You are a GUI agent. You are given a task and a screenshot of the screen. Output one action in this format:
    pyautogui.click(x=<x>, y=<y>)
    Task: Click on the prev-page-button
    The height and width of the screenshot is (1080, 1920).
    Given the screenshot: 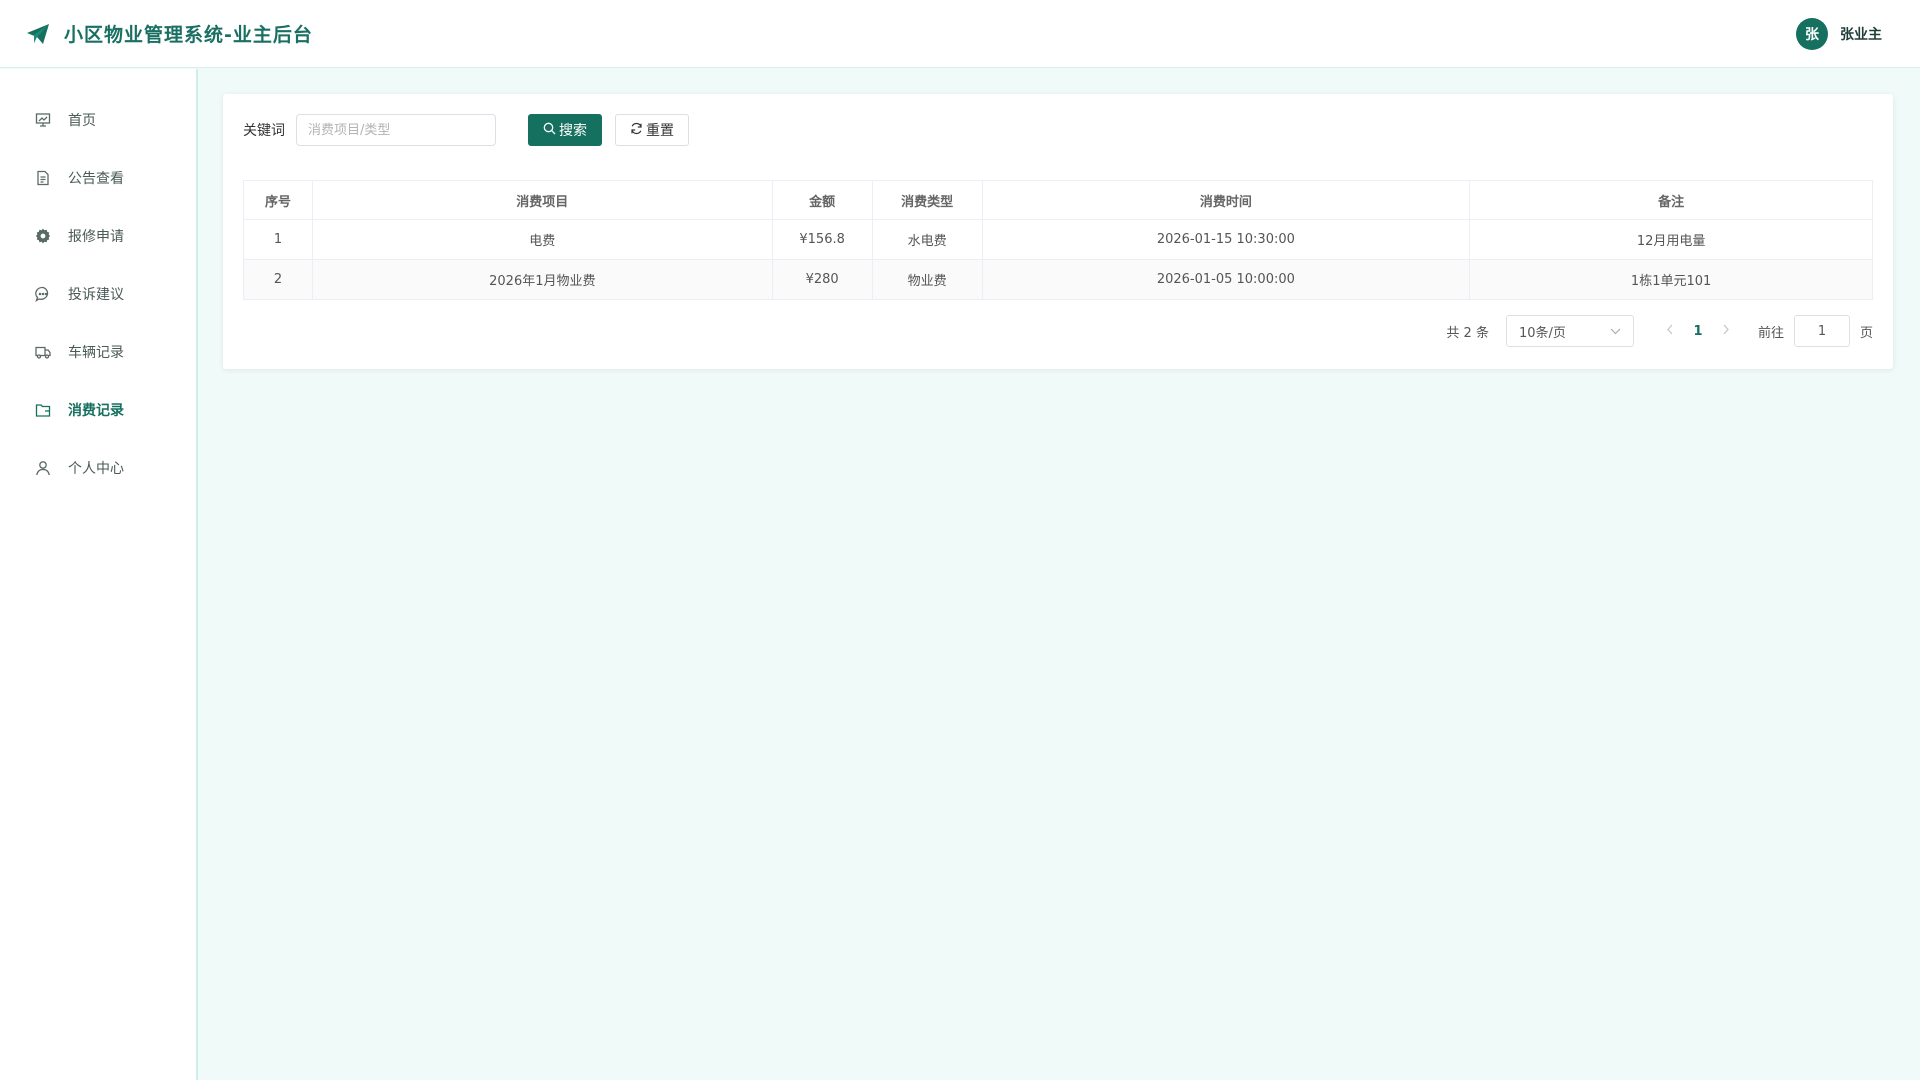 What is the action you would take?
    pyautogui.click(x=1670, y=331)
    